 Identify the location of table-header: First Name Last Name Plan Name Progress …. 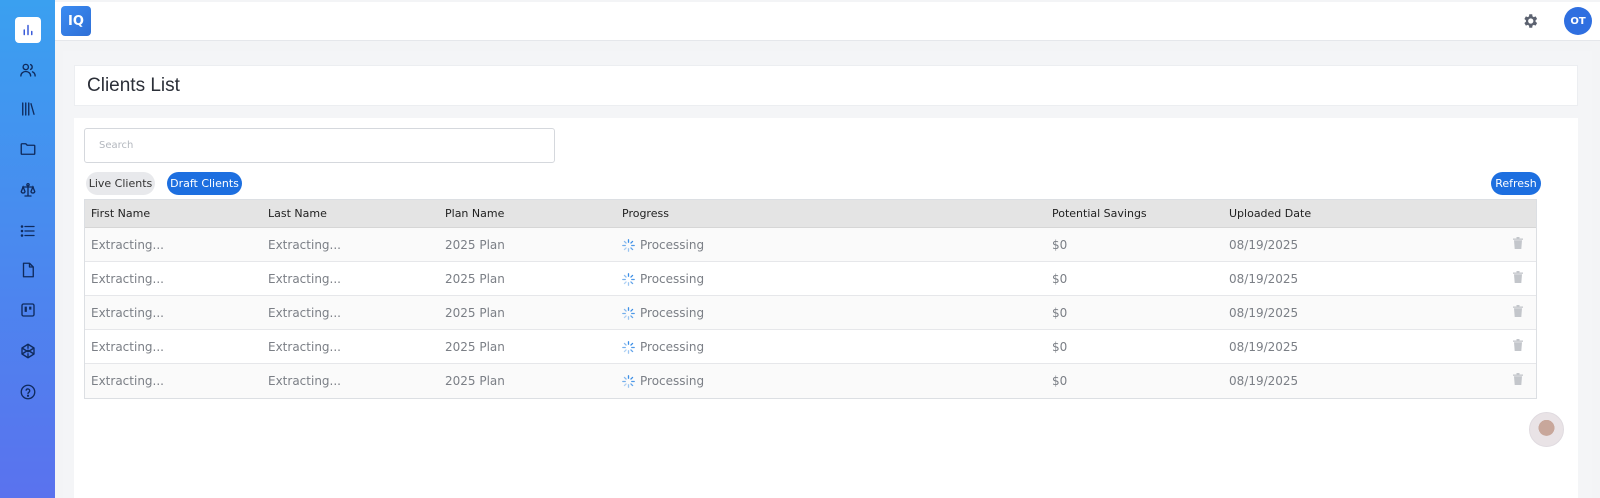
(810, 214).